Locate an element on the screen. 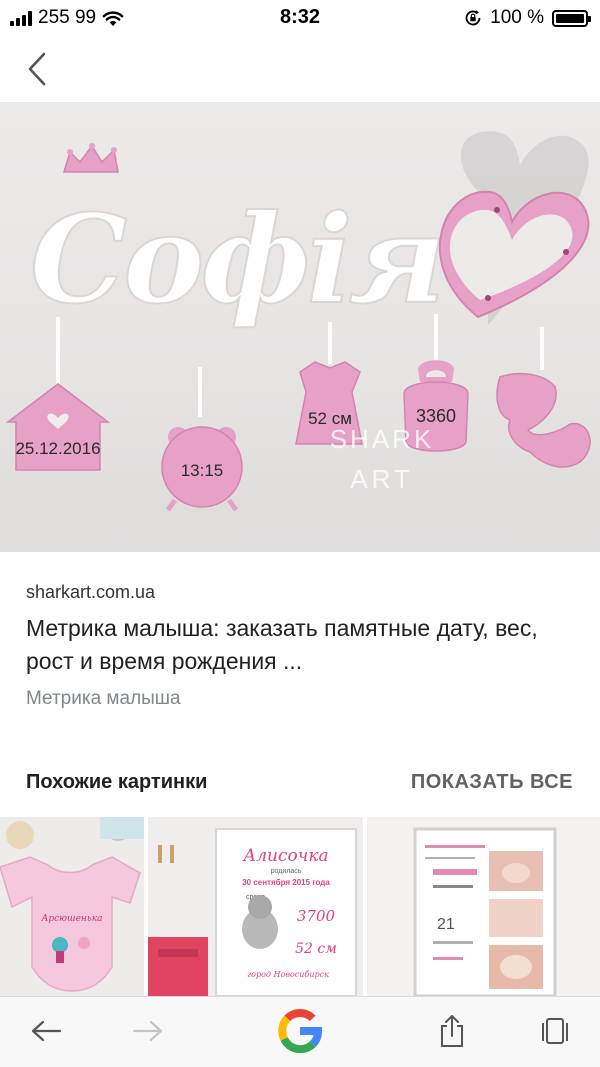  status-bar: 255 99 8:32 100 % is located at coordinates (300, 18).